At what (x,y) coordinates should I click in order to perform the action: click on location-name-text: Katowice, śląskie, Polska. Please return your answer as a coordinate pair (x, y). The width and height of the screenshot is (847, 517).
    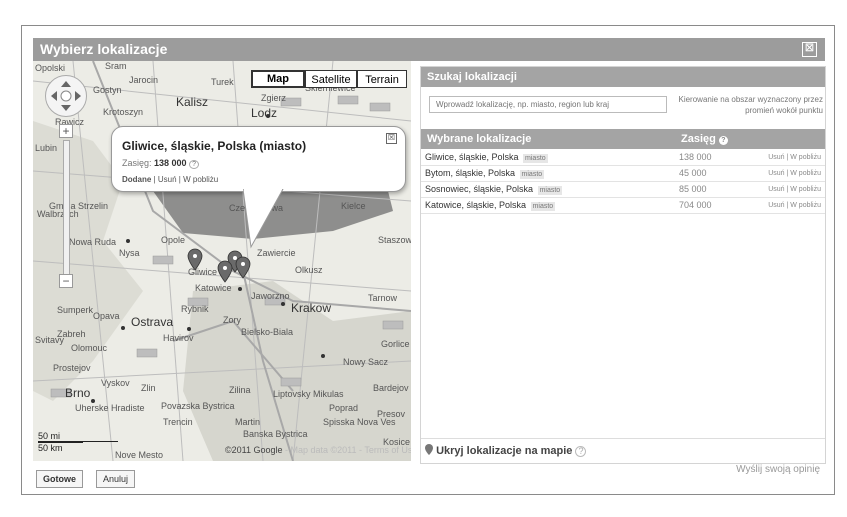
    Looking at the image, I should click on (476, 205).